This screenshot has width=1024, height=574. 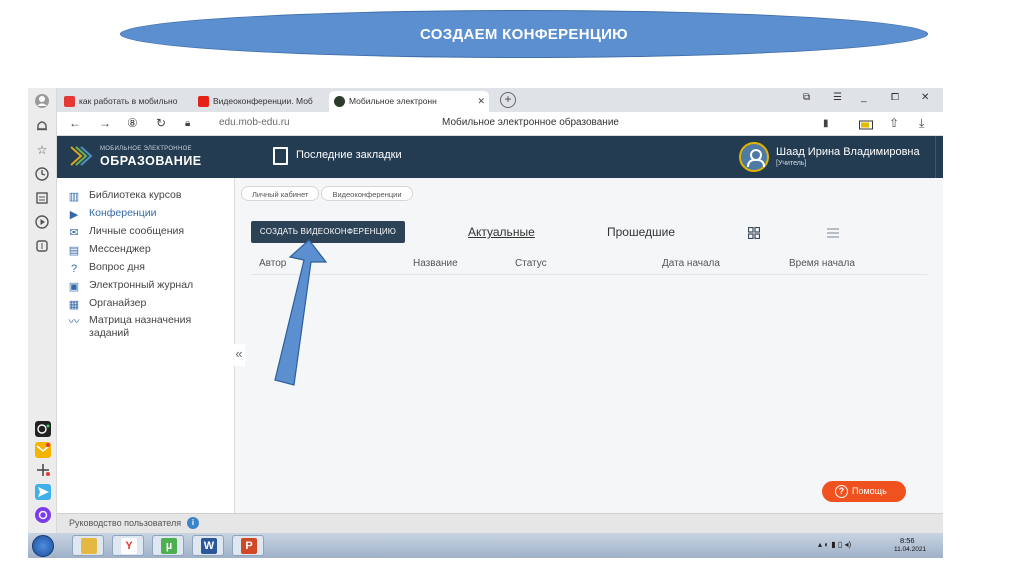 I want to click on page-title: Мобильное электронное образование, so click(x=530, y=122).